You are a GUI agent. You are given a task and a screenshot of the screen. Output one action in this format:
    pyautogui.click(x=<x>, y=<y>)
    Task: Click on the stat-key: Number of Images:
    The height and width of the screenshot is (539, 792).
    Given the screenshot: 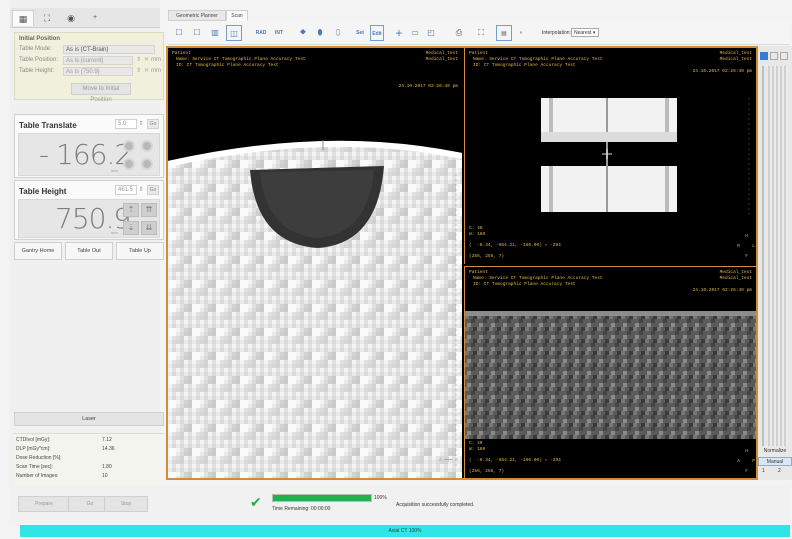 What is the action you would take?
    pyautogui.click(x=37, y=476)
    